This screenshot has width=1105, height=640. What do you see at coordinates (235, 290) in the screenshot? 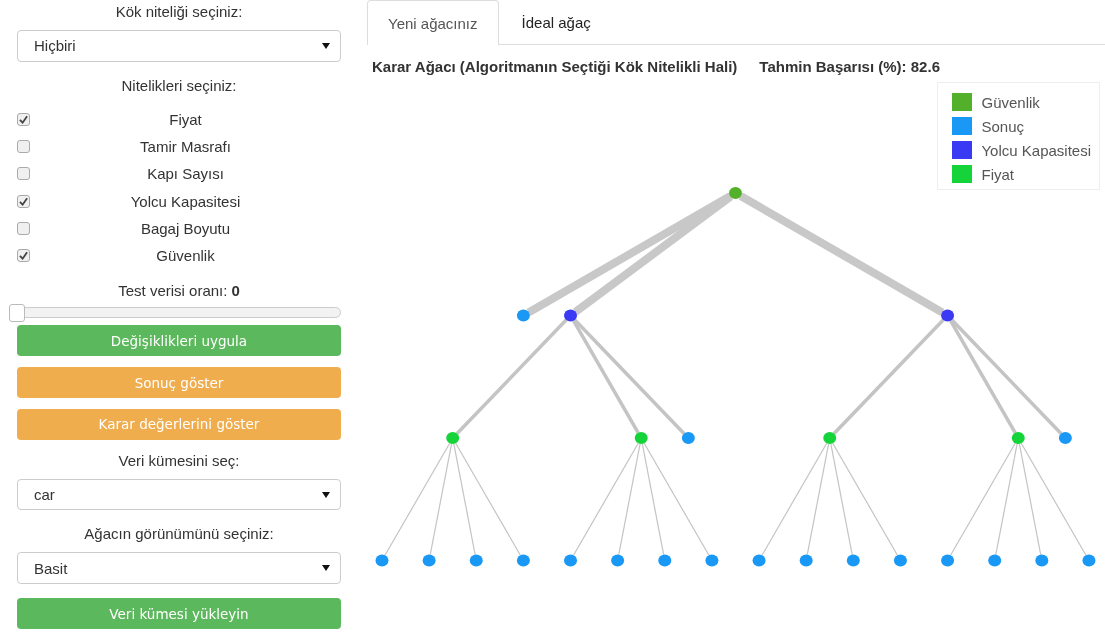
I see `slider-value: 0` at bounding box center [235, 290].